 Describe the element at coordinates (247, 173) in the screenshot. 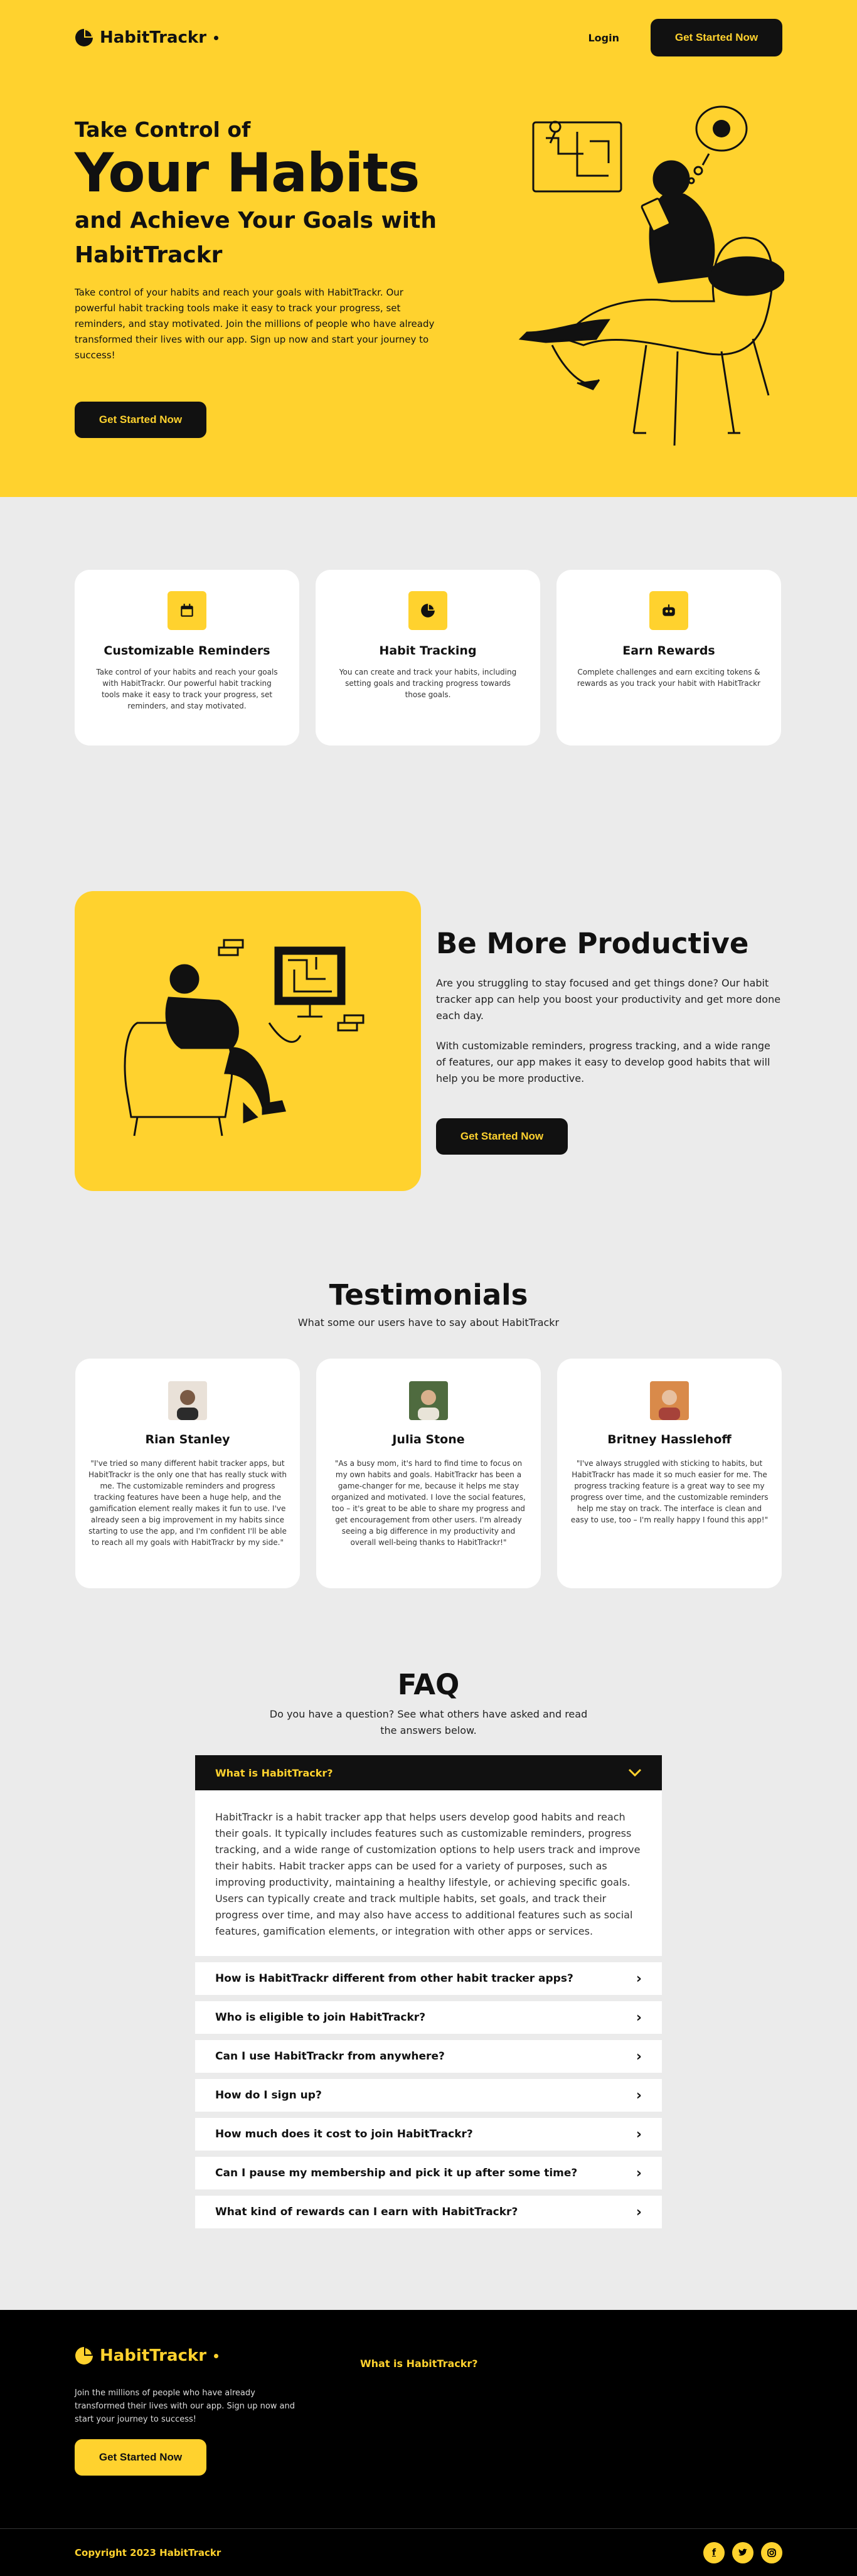

I see `hero-heading-line2: Your Habits` at that location.